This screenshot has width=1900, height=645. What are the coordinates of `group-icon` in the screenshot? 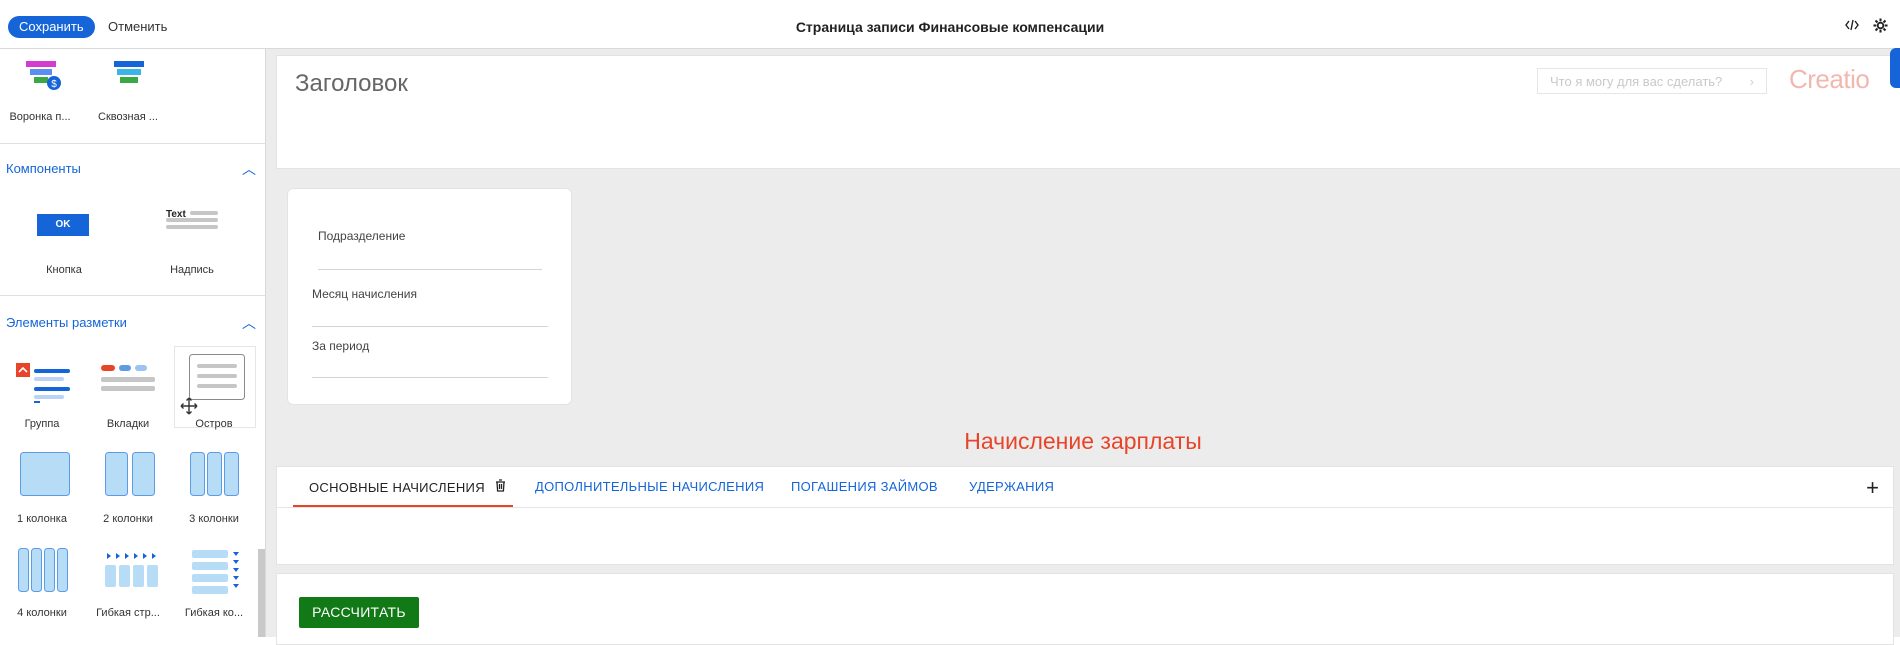 It's located at (44, 385).